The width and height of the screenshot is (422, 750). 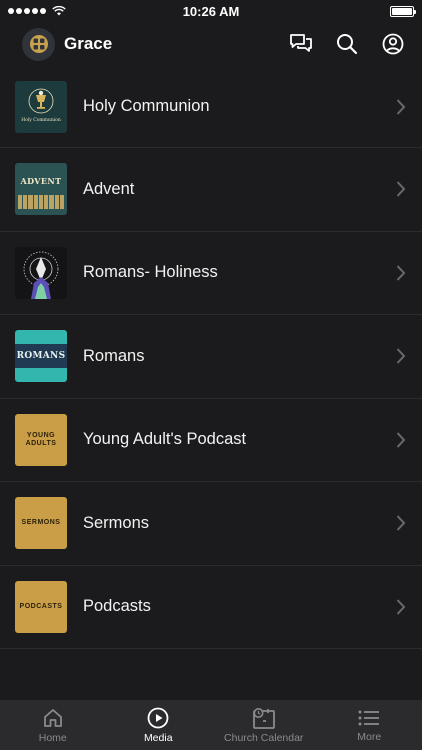 I want to click on app-header: Grace, so click(x=211, y=44).